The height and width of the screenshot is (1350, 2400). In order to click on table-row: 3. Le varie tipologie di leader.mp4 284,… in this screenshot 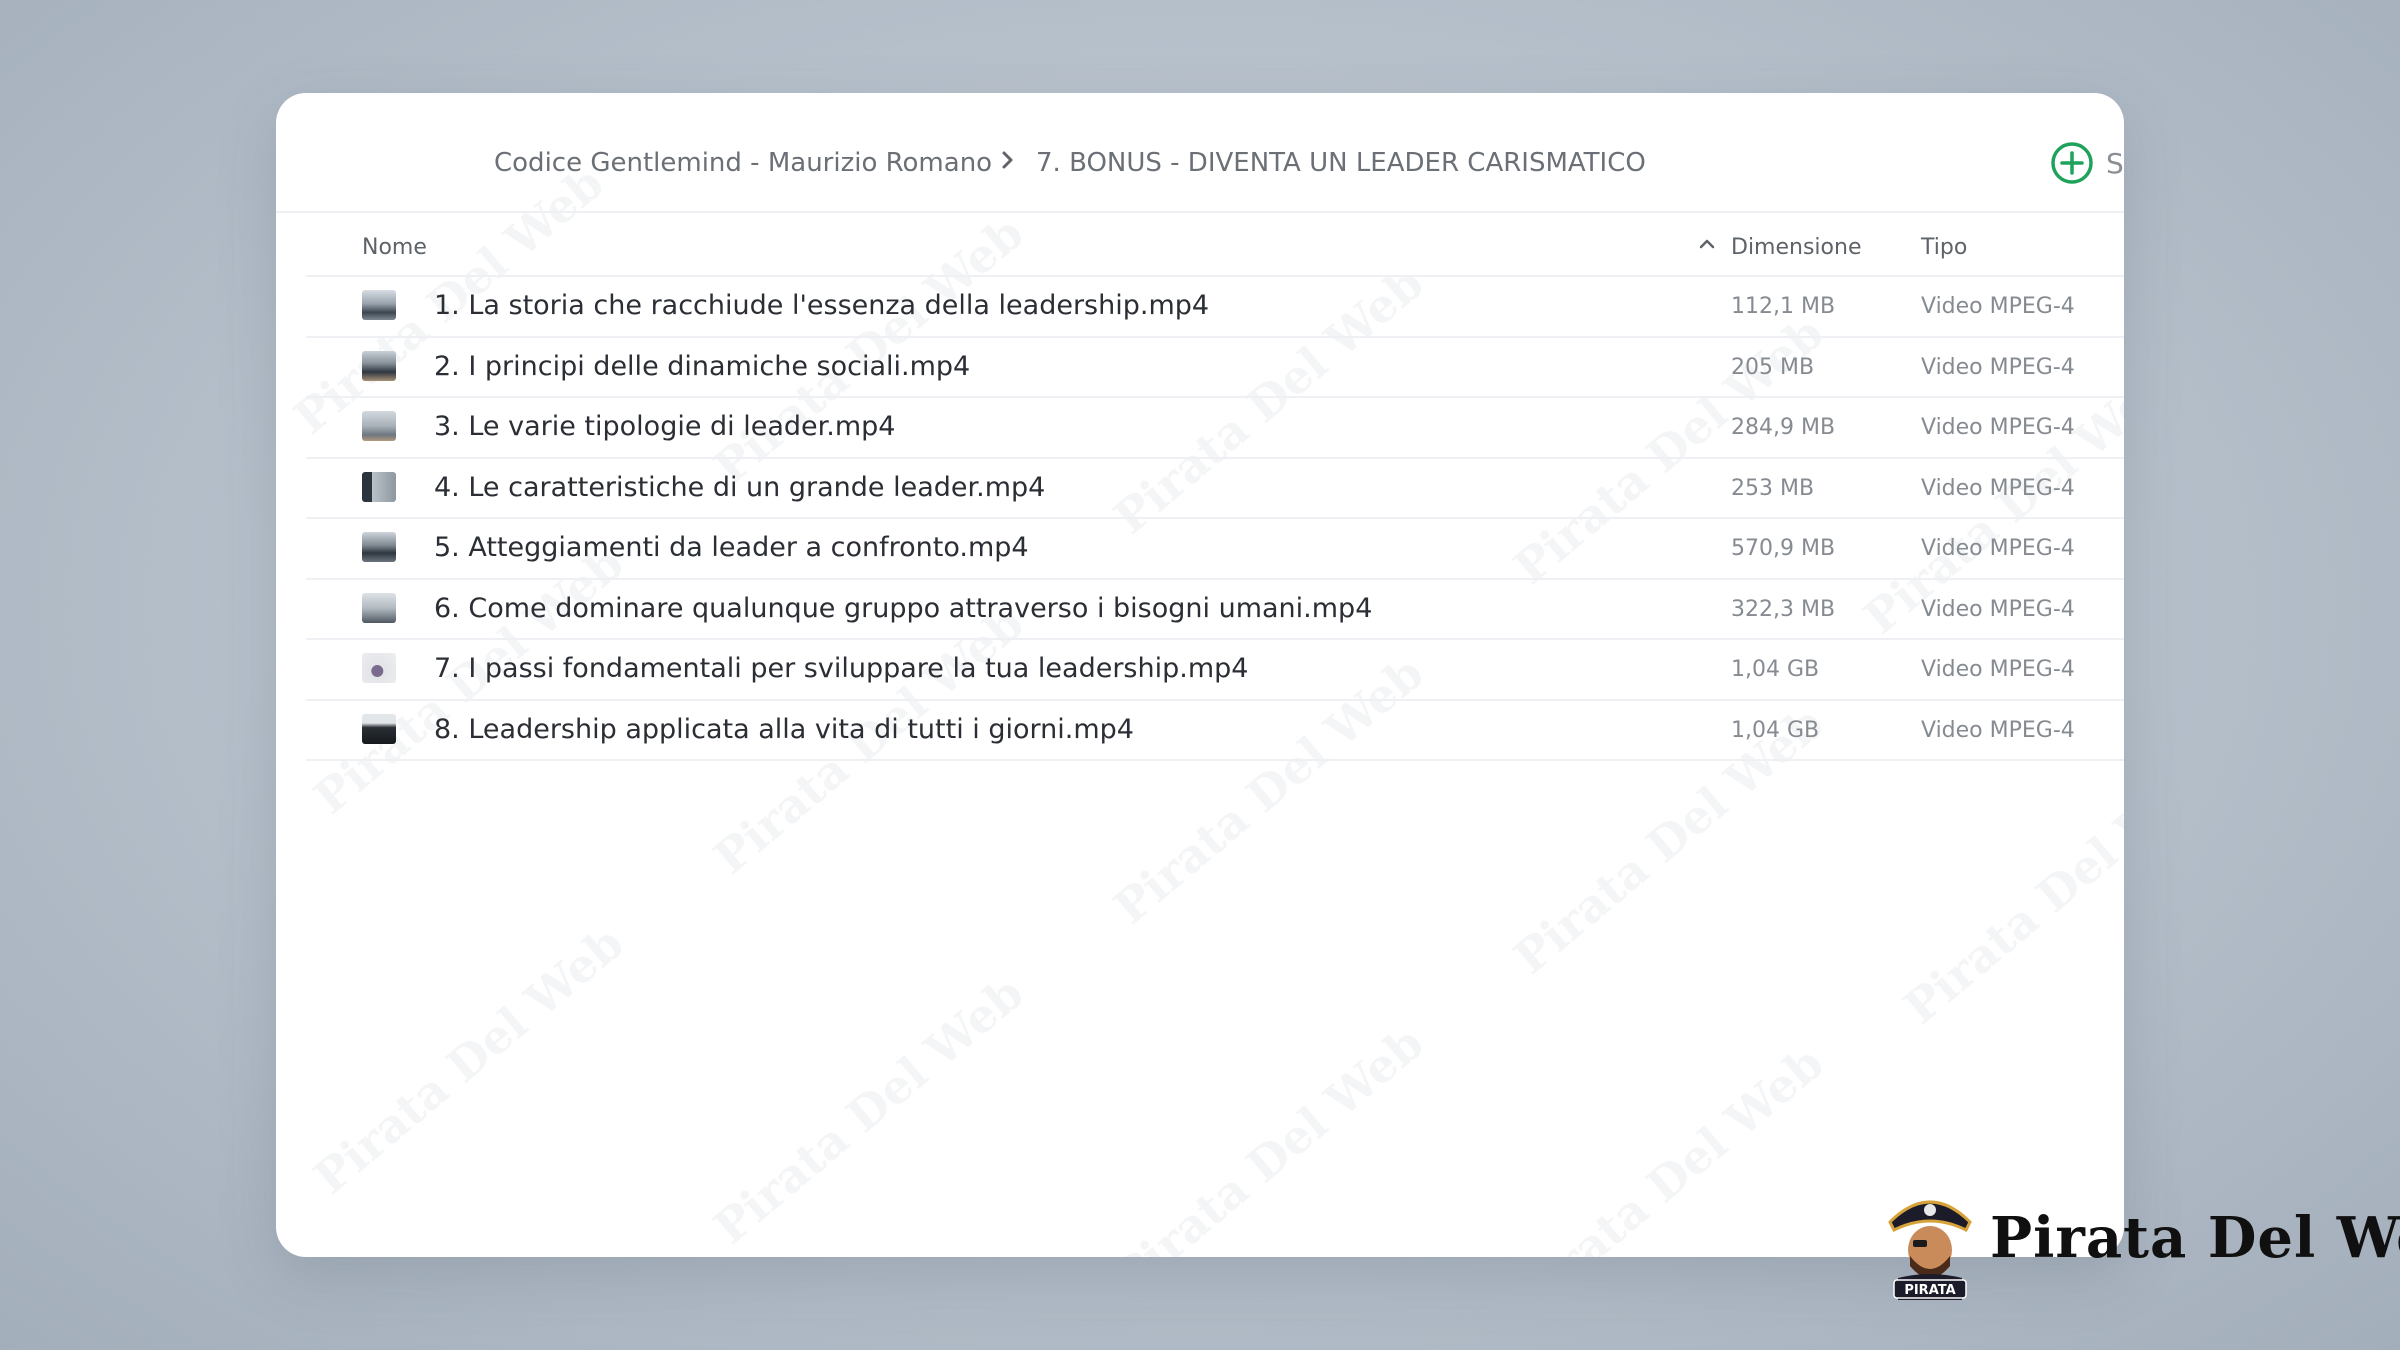, I will do `click(1215, 428)`.